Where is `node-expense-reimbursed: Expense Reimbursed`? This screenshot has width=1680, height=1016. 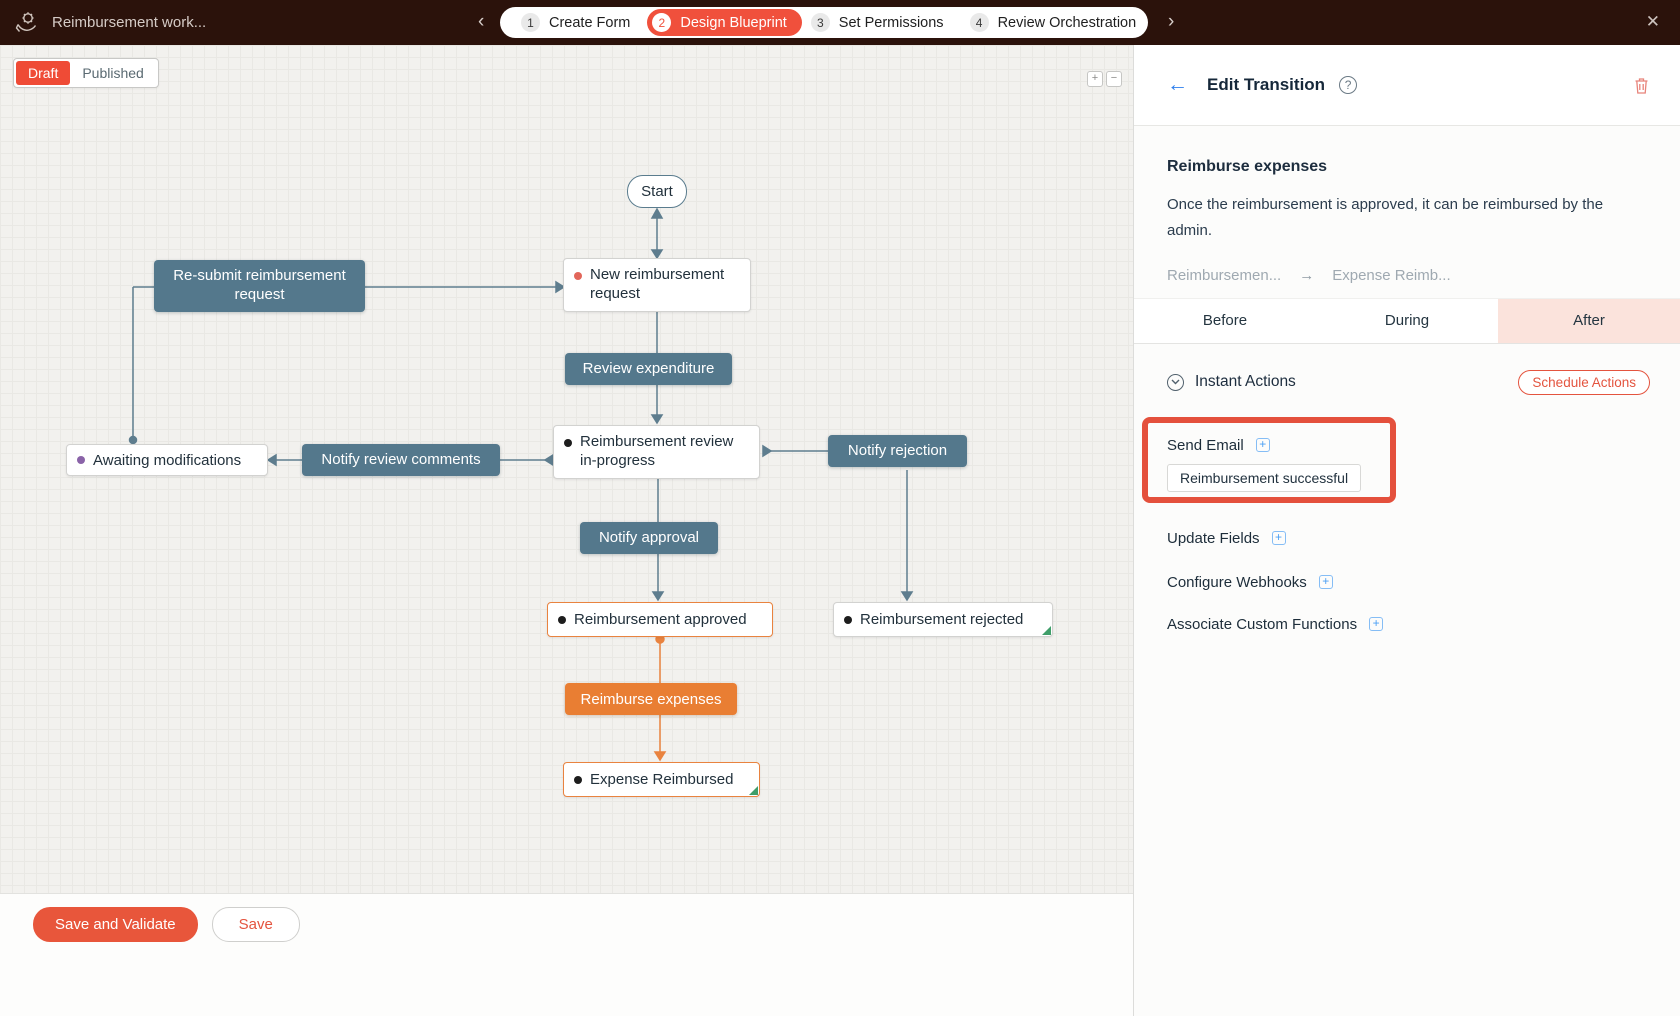
node-expense-reimbursed: Expense Reimbursed is located at coordinates (661, 779).